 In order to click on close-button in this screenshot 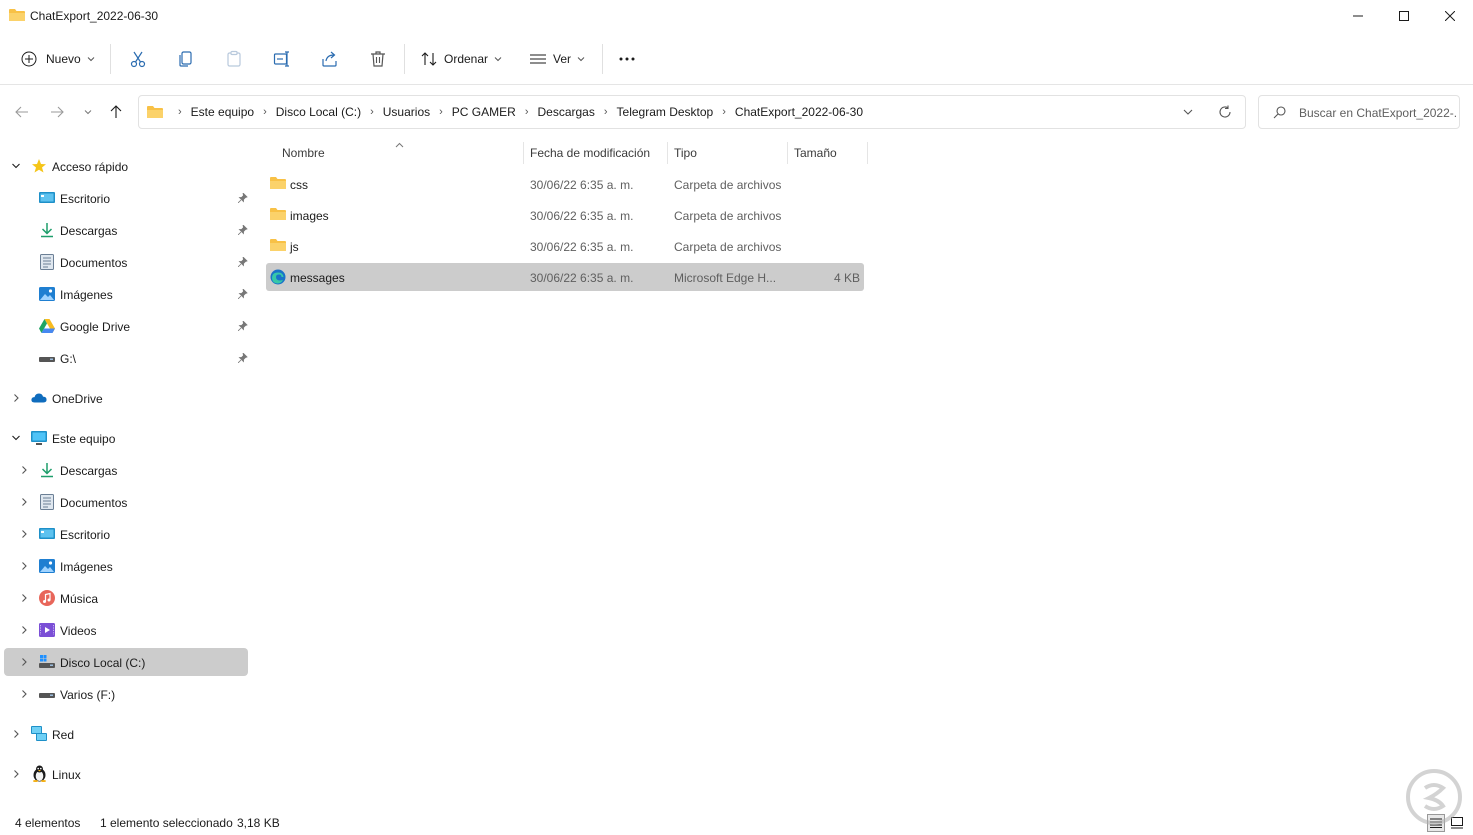, I will do `click(1450, 16)`.